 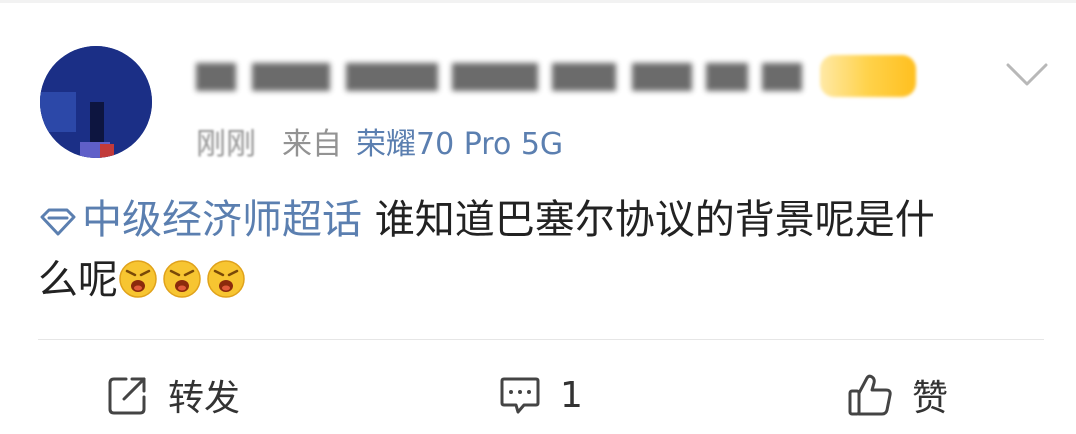 What do you see at coordinates (78, 280) in the screenshot?
I see `post-text-line2: 么呢` at bounding box center [78, 280].